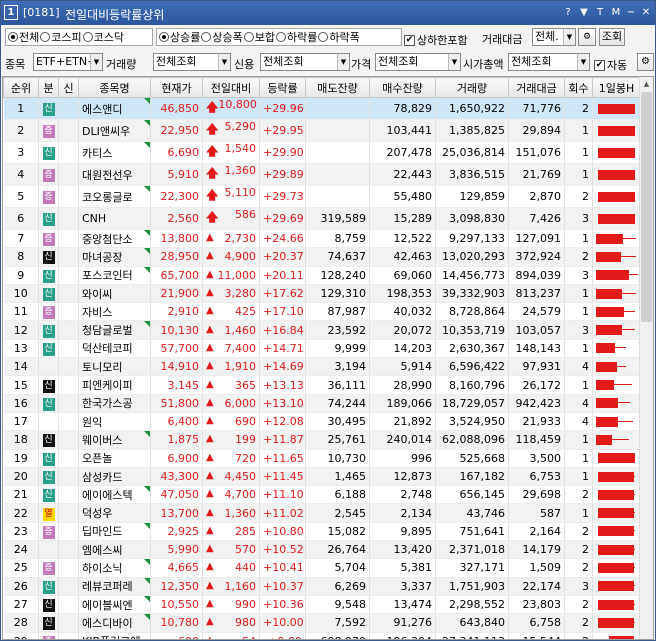  What do you see at coordinates (102, 109) in the screenshot?
I see `stock-name: 에스앤디` at bounding box center [102, 109].